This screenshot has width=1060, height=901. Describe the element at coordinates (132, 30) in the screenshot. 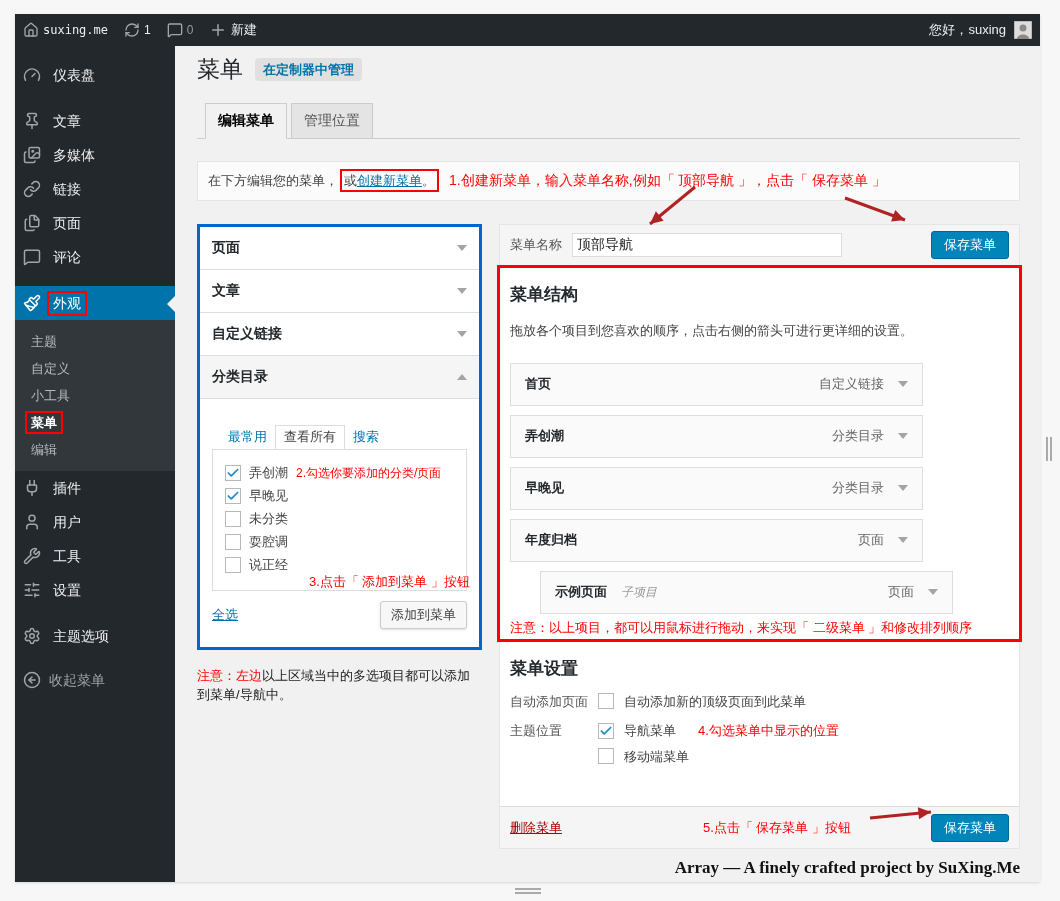

I see `refresh-icon` at that location.